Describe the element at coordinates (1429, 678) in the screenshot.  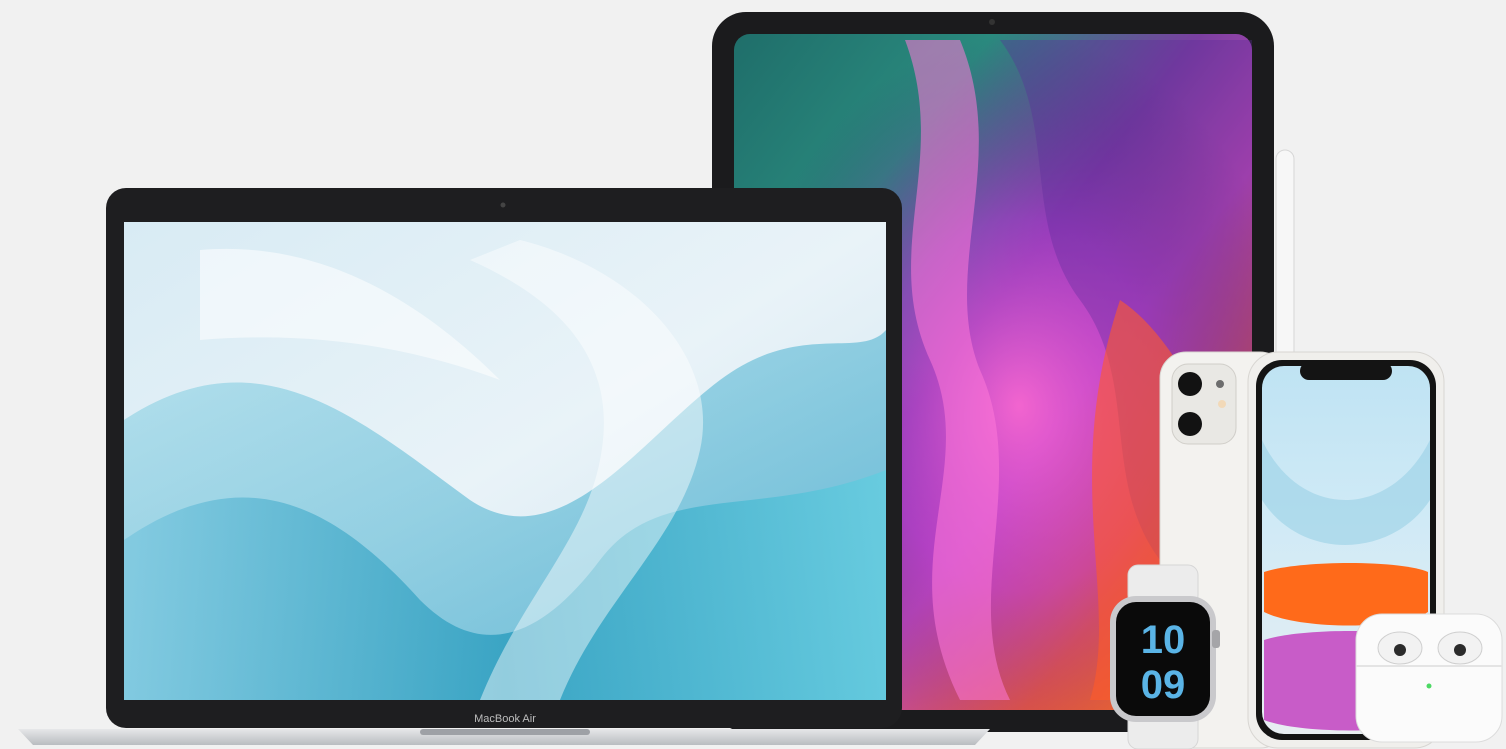
I see `earbuds-icon` at that location.